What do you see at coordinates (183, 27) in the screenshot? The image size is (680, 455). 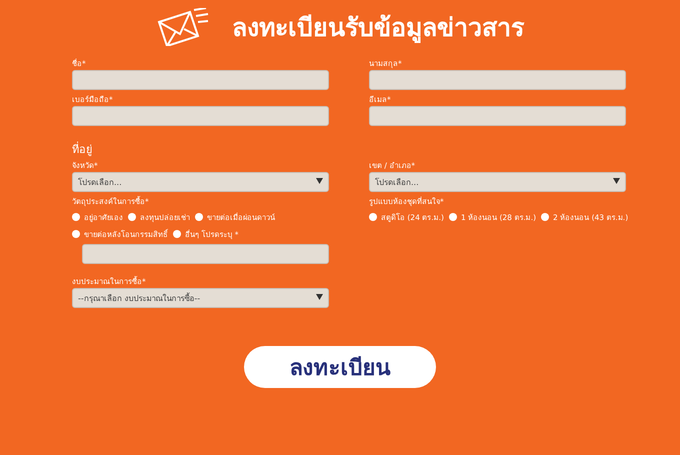 I see `envelope-icon` at bounding box center [183, 27].